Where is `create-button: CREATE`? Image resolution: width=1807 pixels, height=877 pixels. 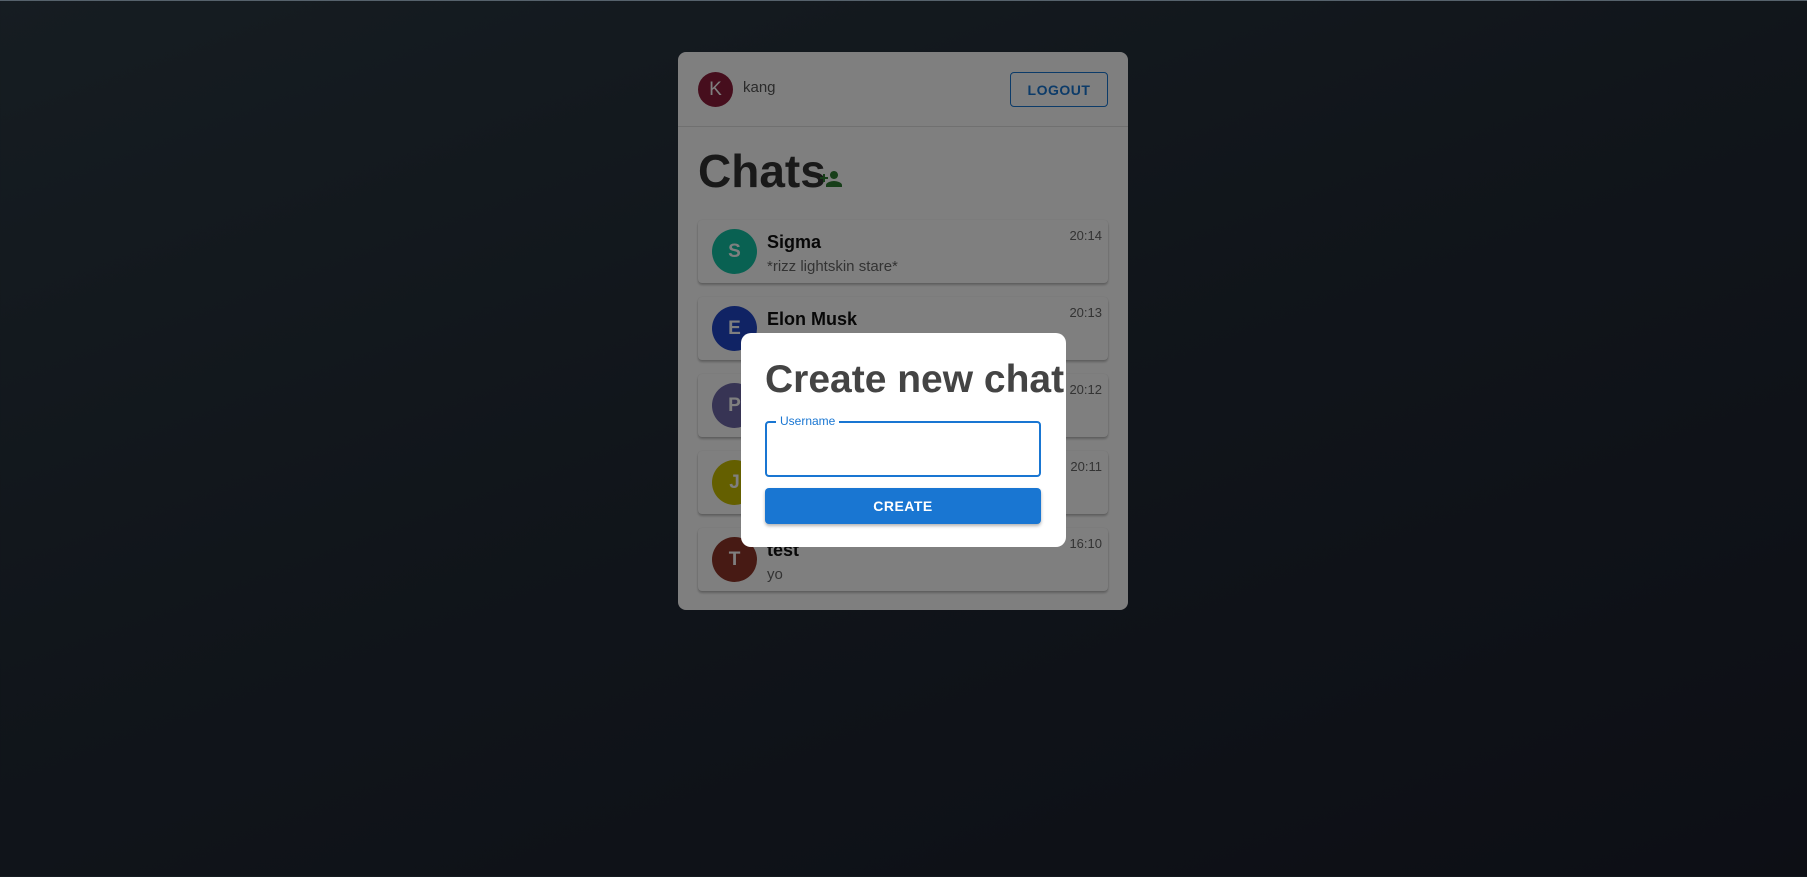 create-button: CREATE is located at coordinates (903, 506).